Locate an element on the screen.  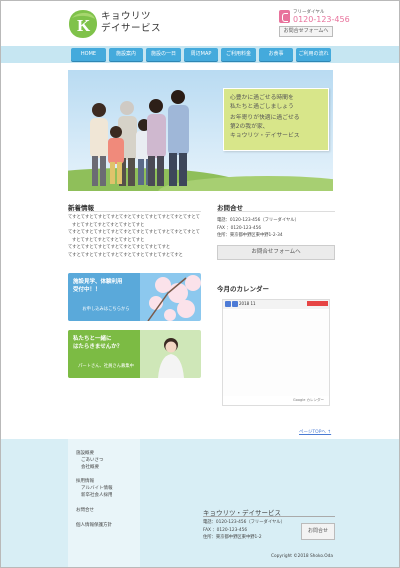
visit-banner-sub: お申し込みはこちらから is located at coordinates (106, 309).